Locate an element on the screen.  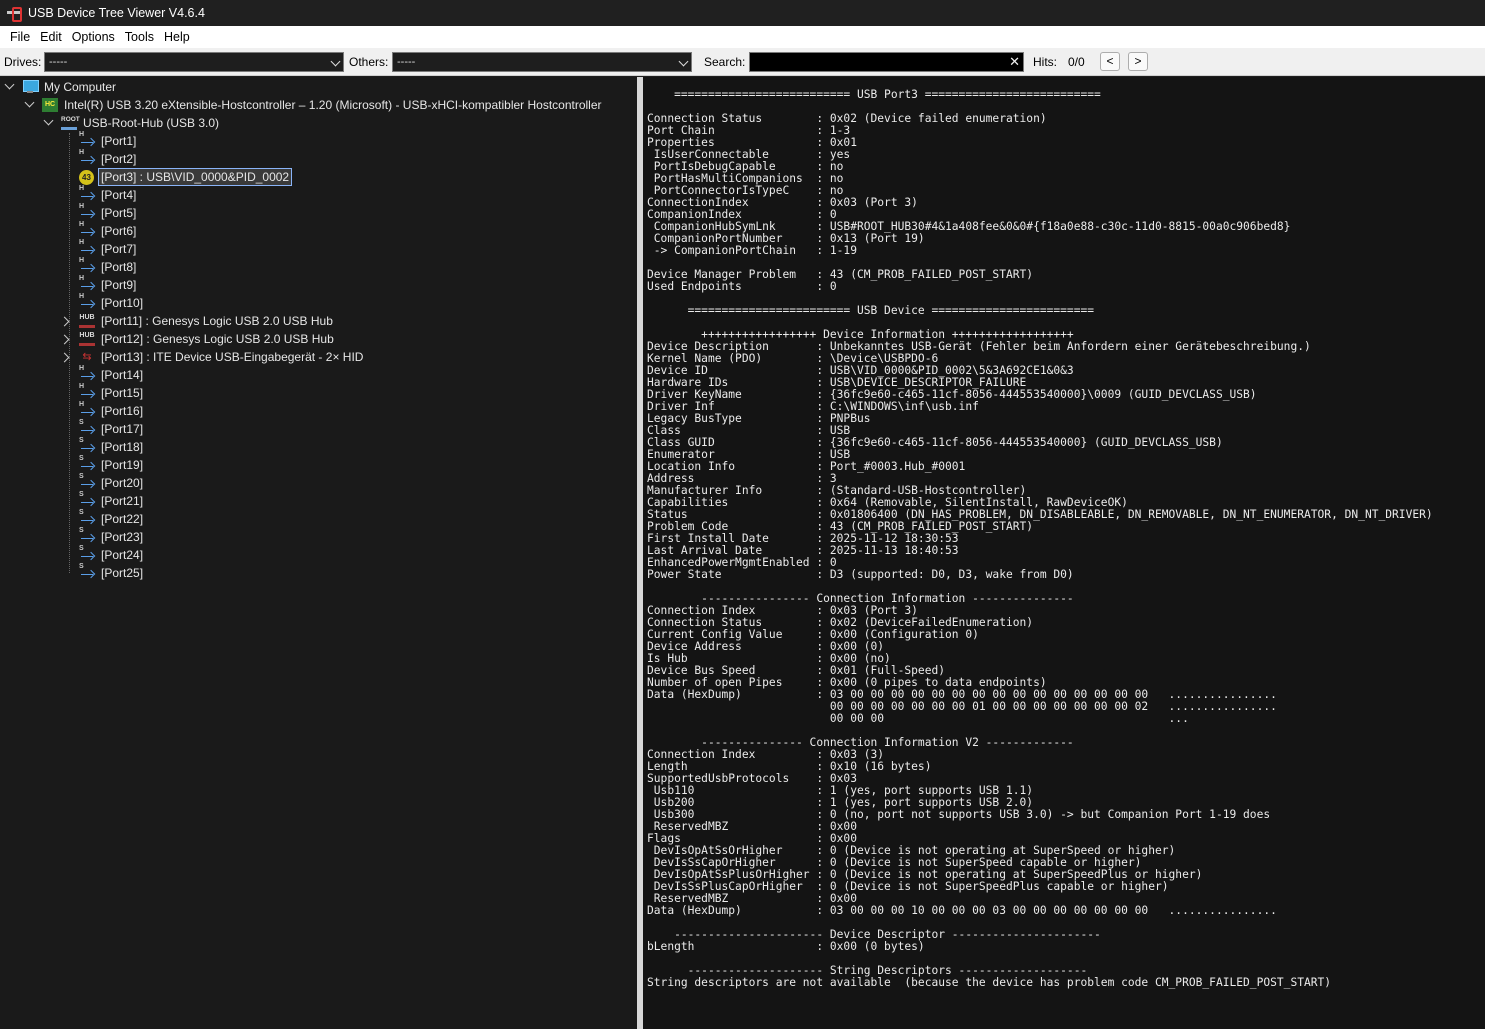
search-label: Search: is located at coordinates (725, 62).